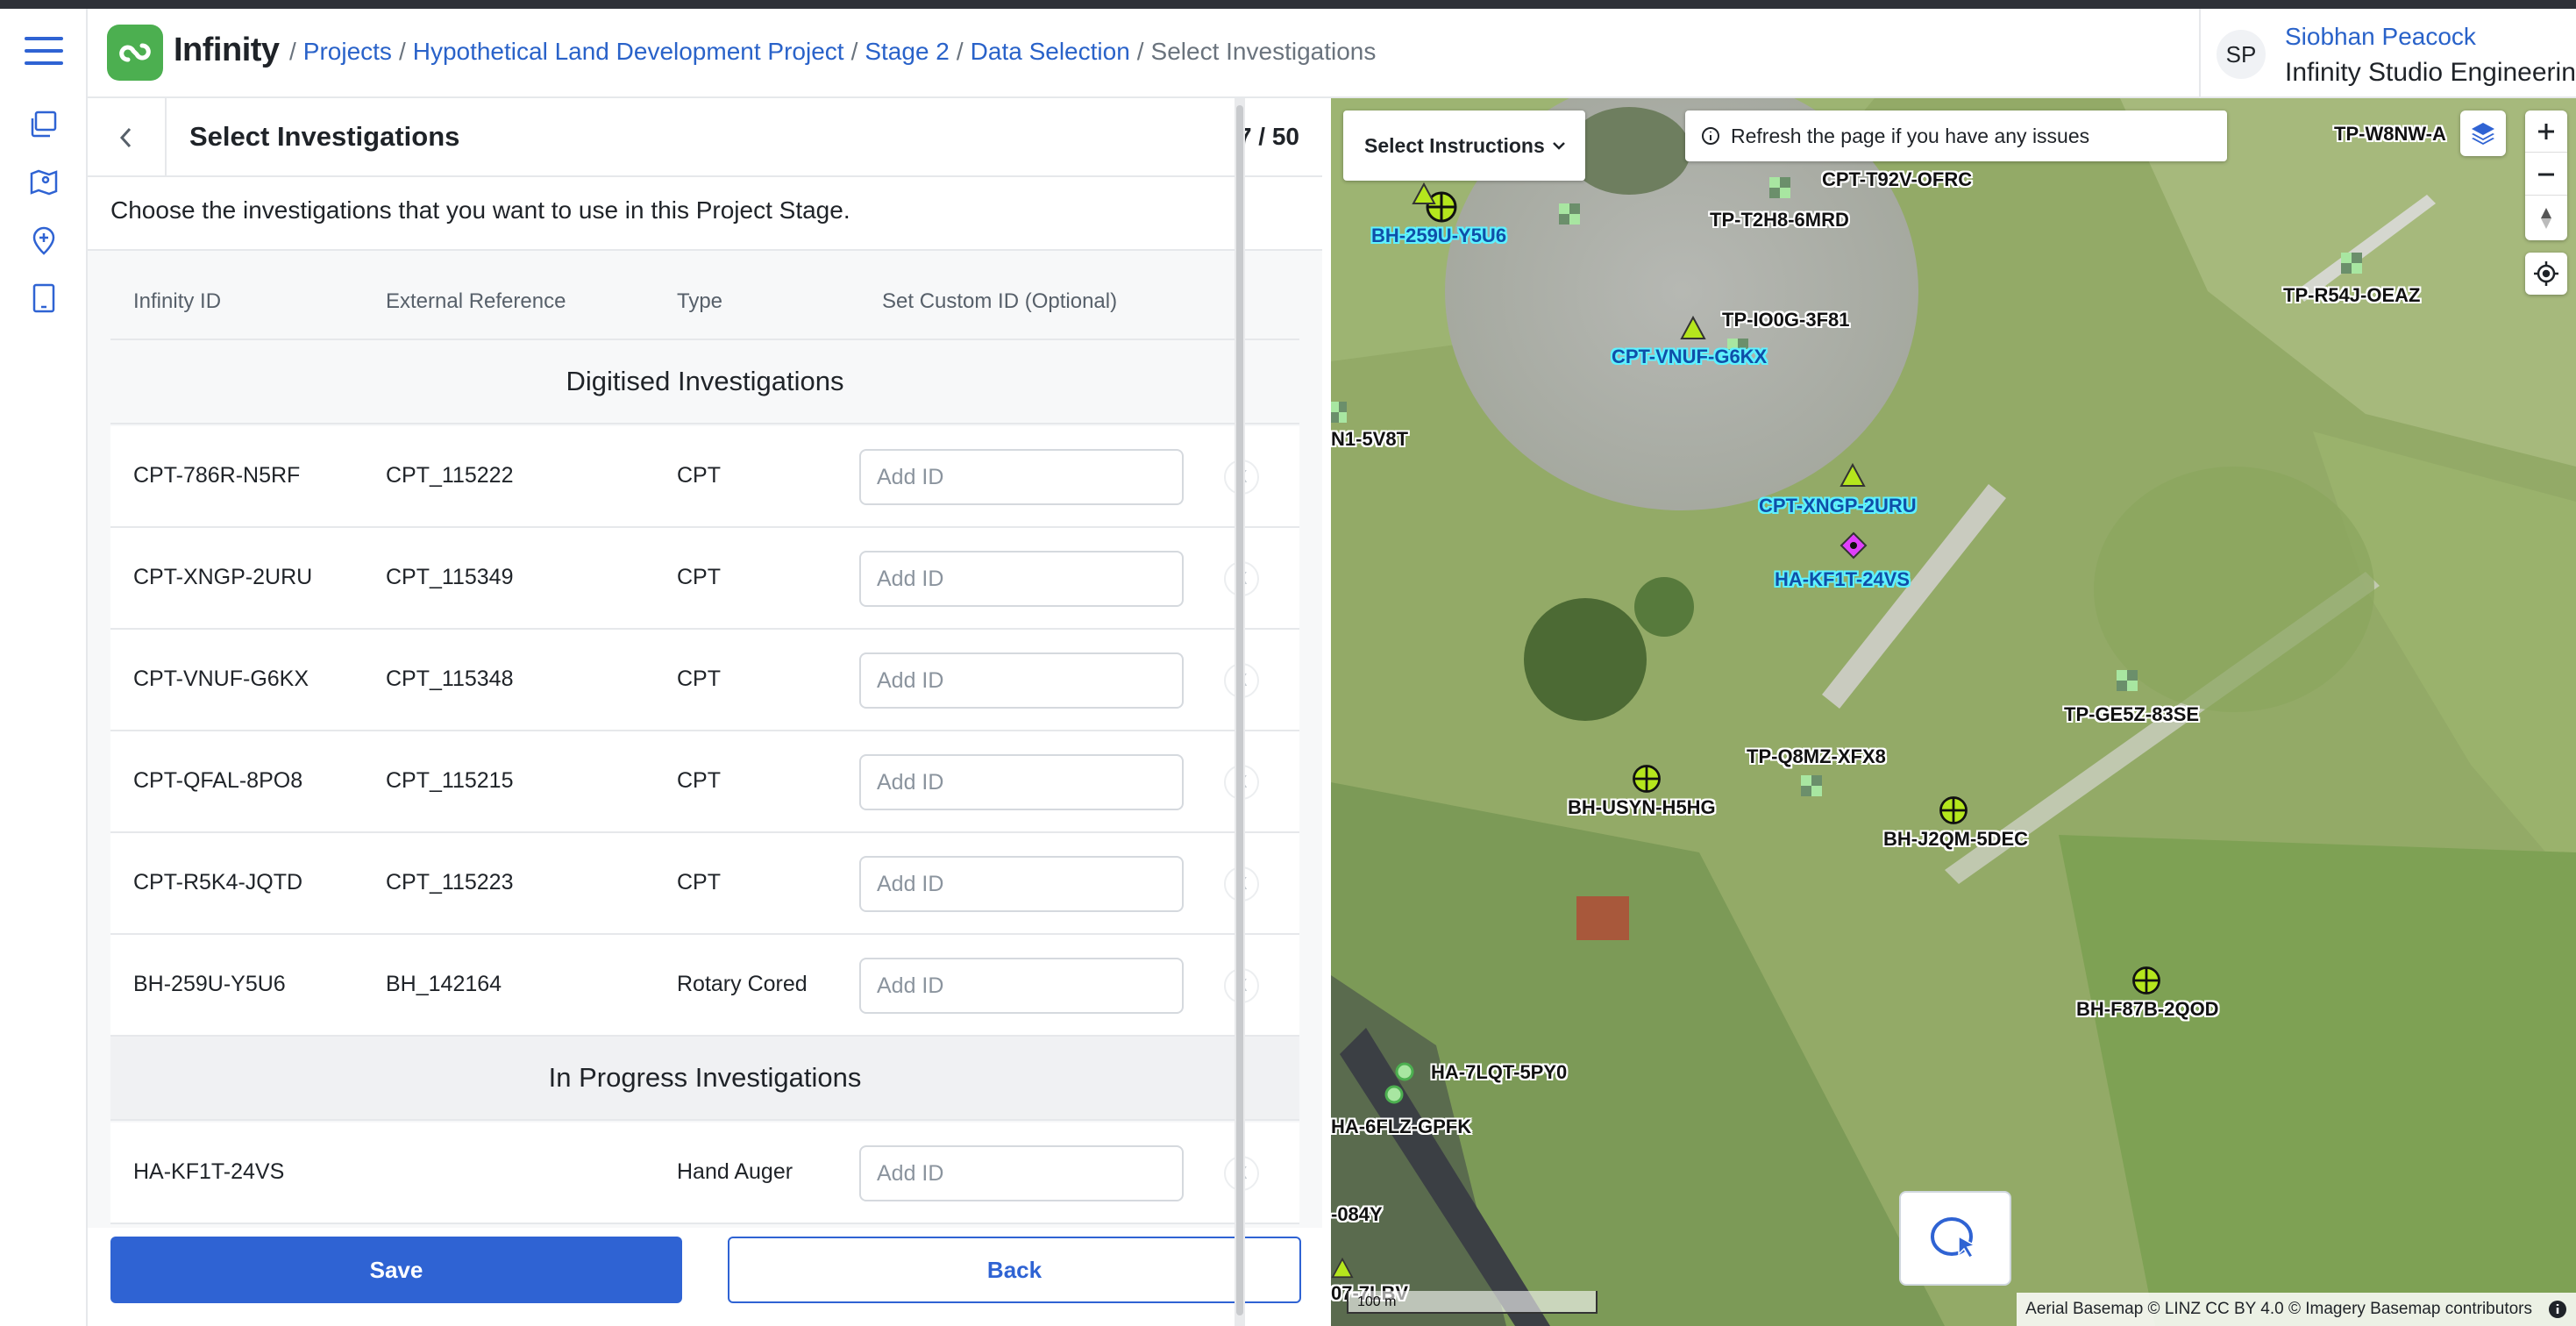 The height and width of the screenshot is (1326, 2576). I want to click on plus-icon, so click(2546, 131).